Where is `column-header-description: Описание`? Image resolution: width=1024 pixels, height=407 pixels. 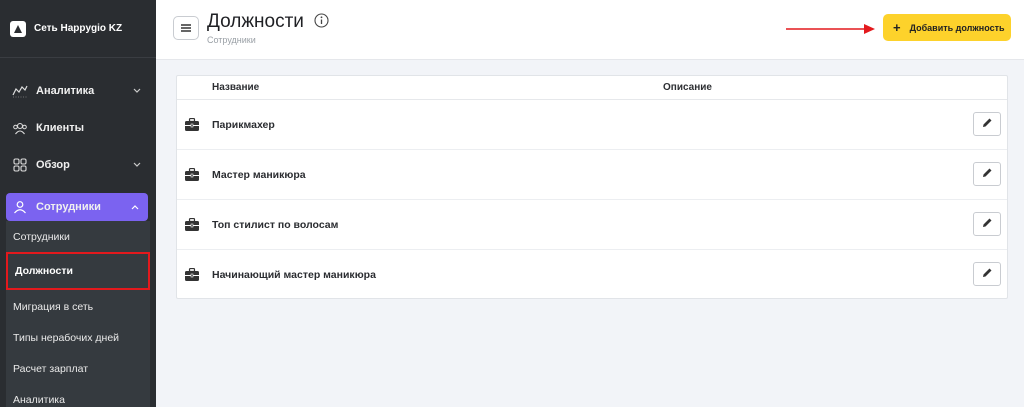
column-header-description: Описание is located at coordinates (687, 87).